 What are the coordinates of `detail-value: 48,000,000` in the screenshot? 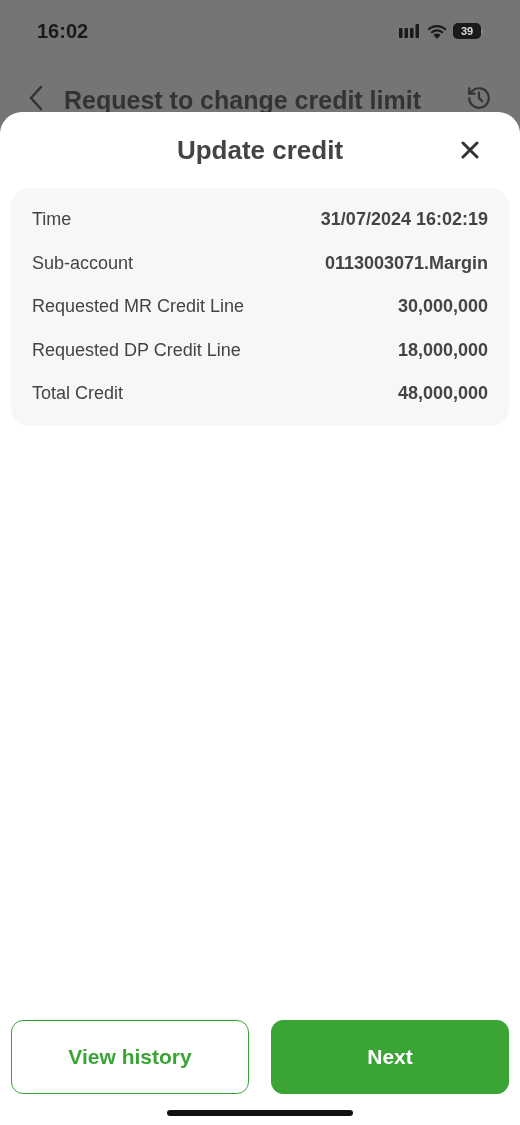 It's located at (442, 394).